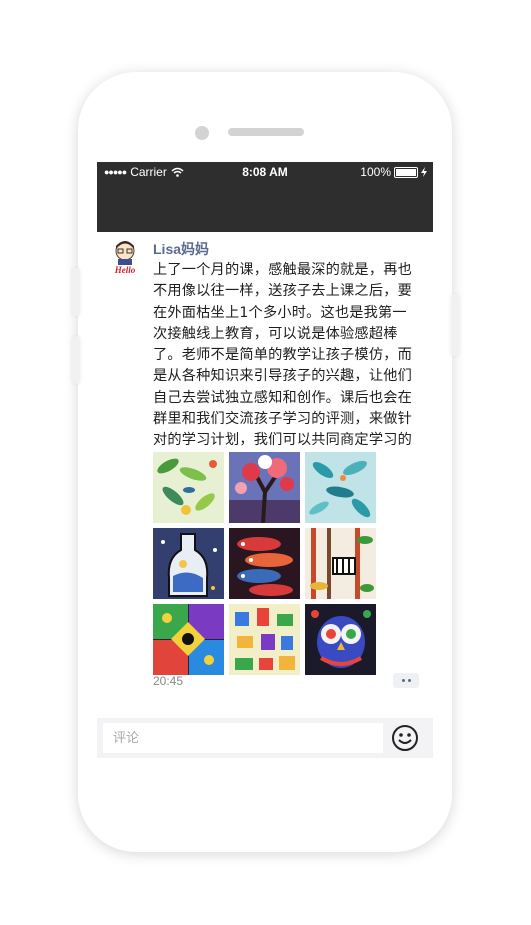 Image resolution: width=531 pixels, height=925 pixels. I want to click on post-image-owl, so click(340, 639).